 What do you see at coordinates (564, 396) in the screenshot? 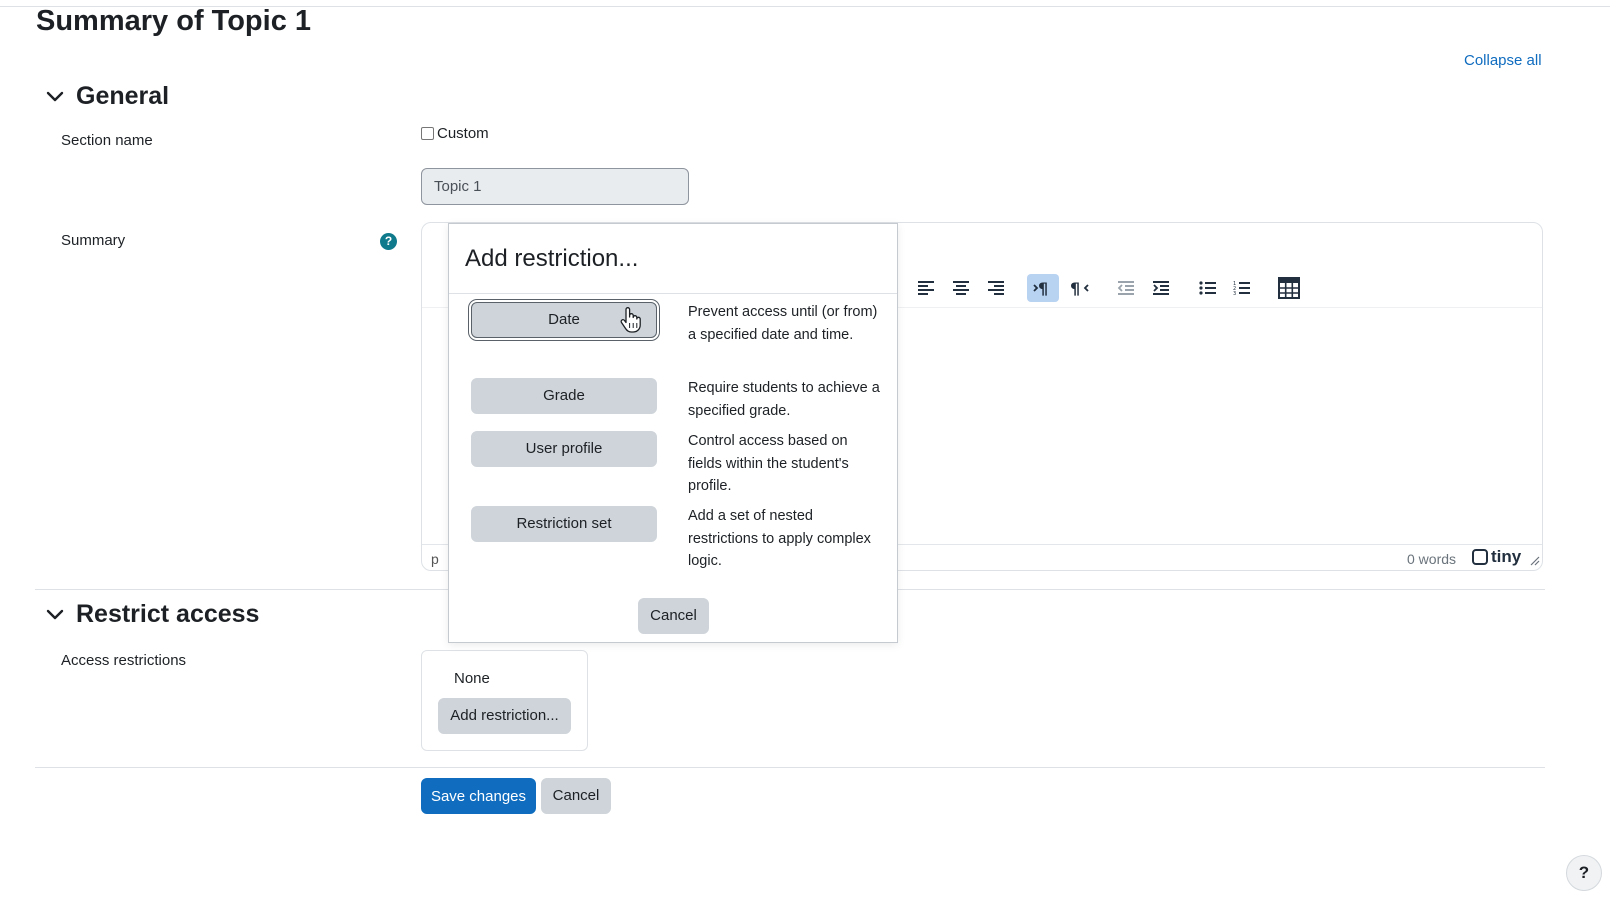
I see `grade-restriction-button: Grade` at bounding box center [564, 396].